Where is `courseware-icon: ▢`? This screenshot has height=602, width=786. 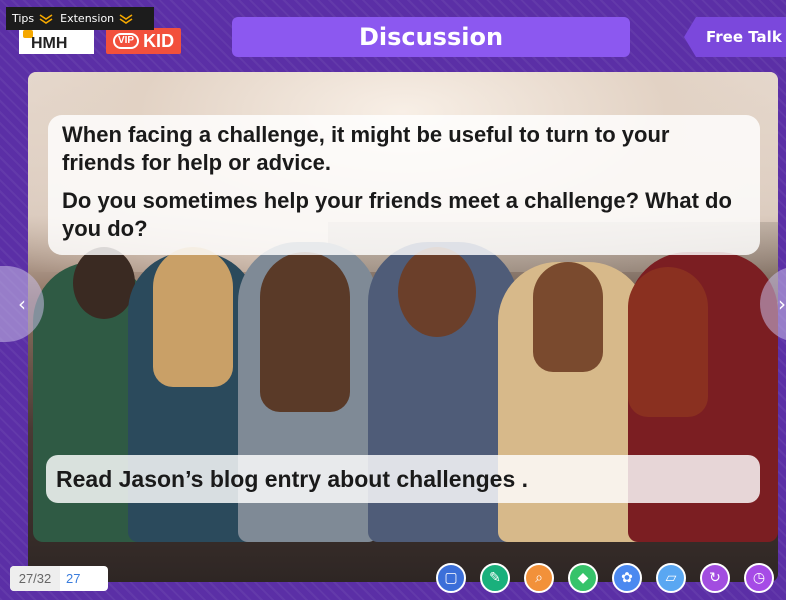 courseware-icon: ▢ is located at coordinates (451, 578).